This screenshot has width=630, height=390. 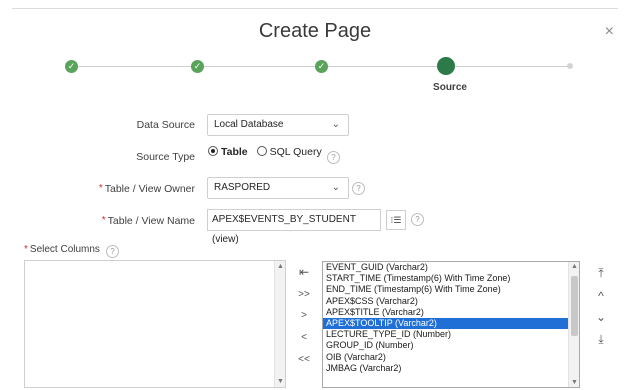 What do you see at coordinates (304, 295) in the screenshot?
I see `move-all-button: >>` at bounding box center [304, 295].